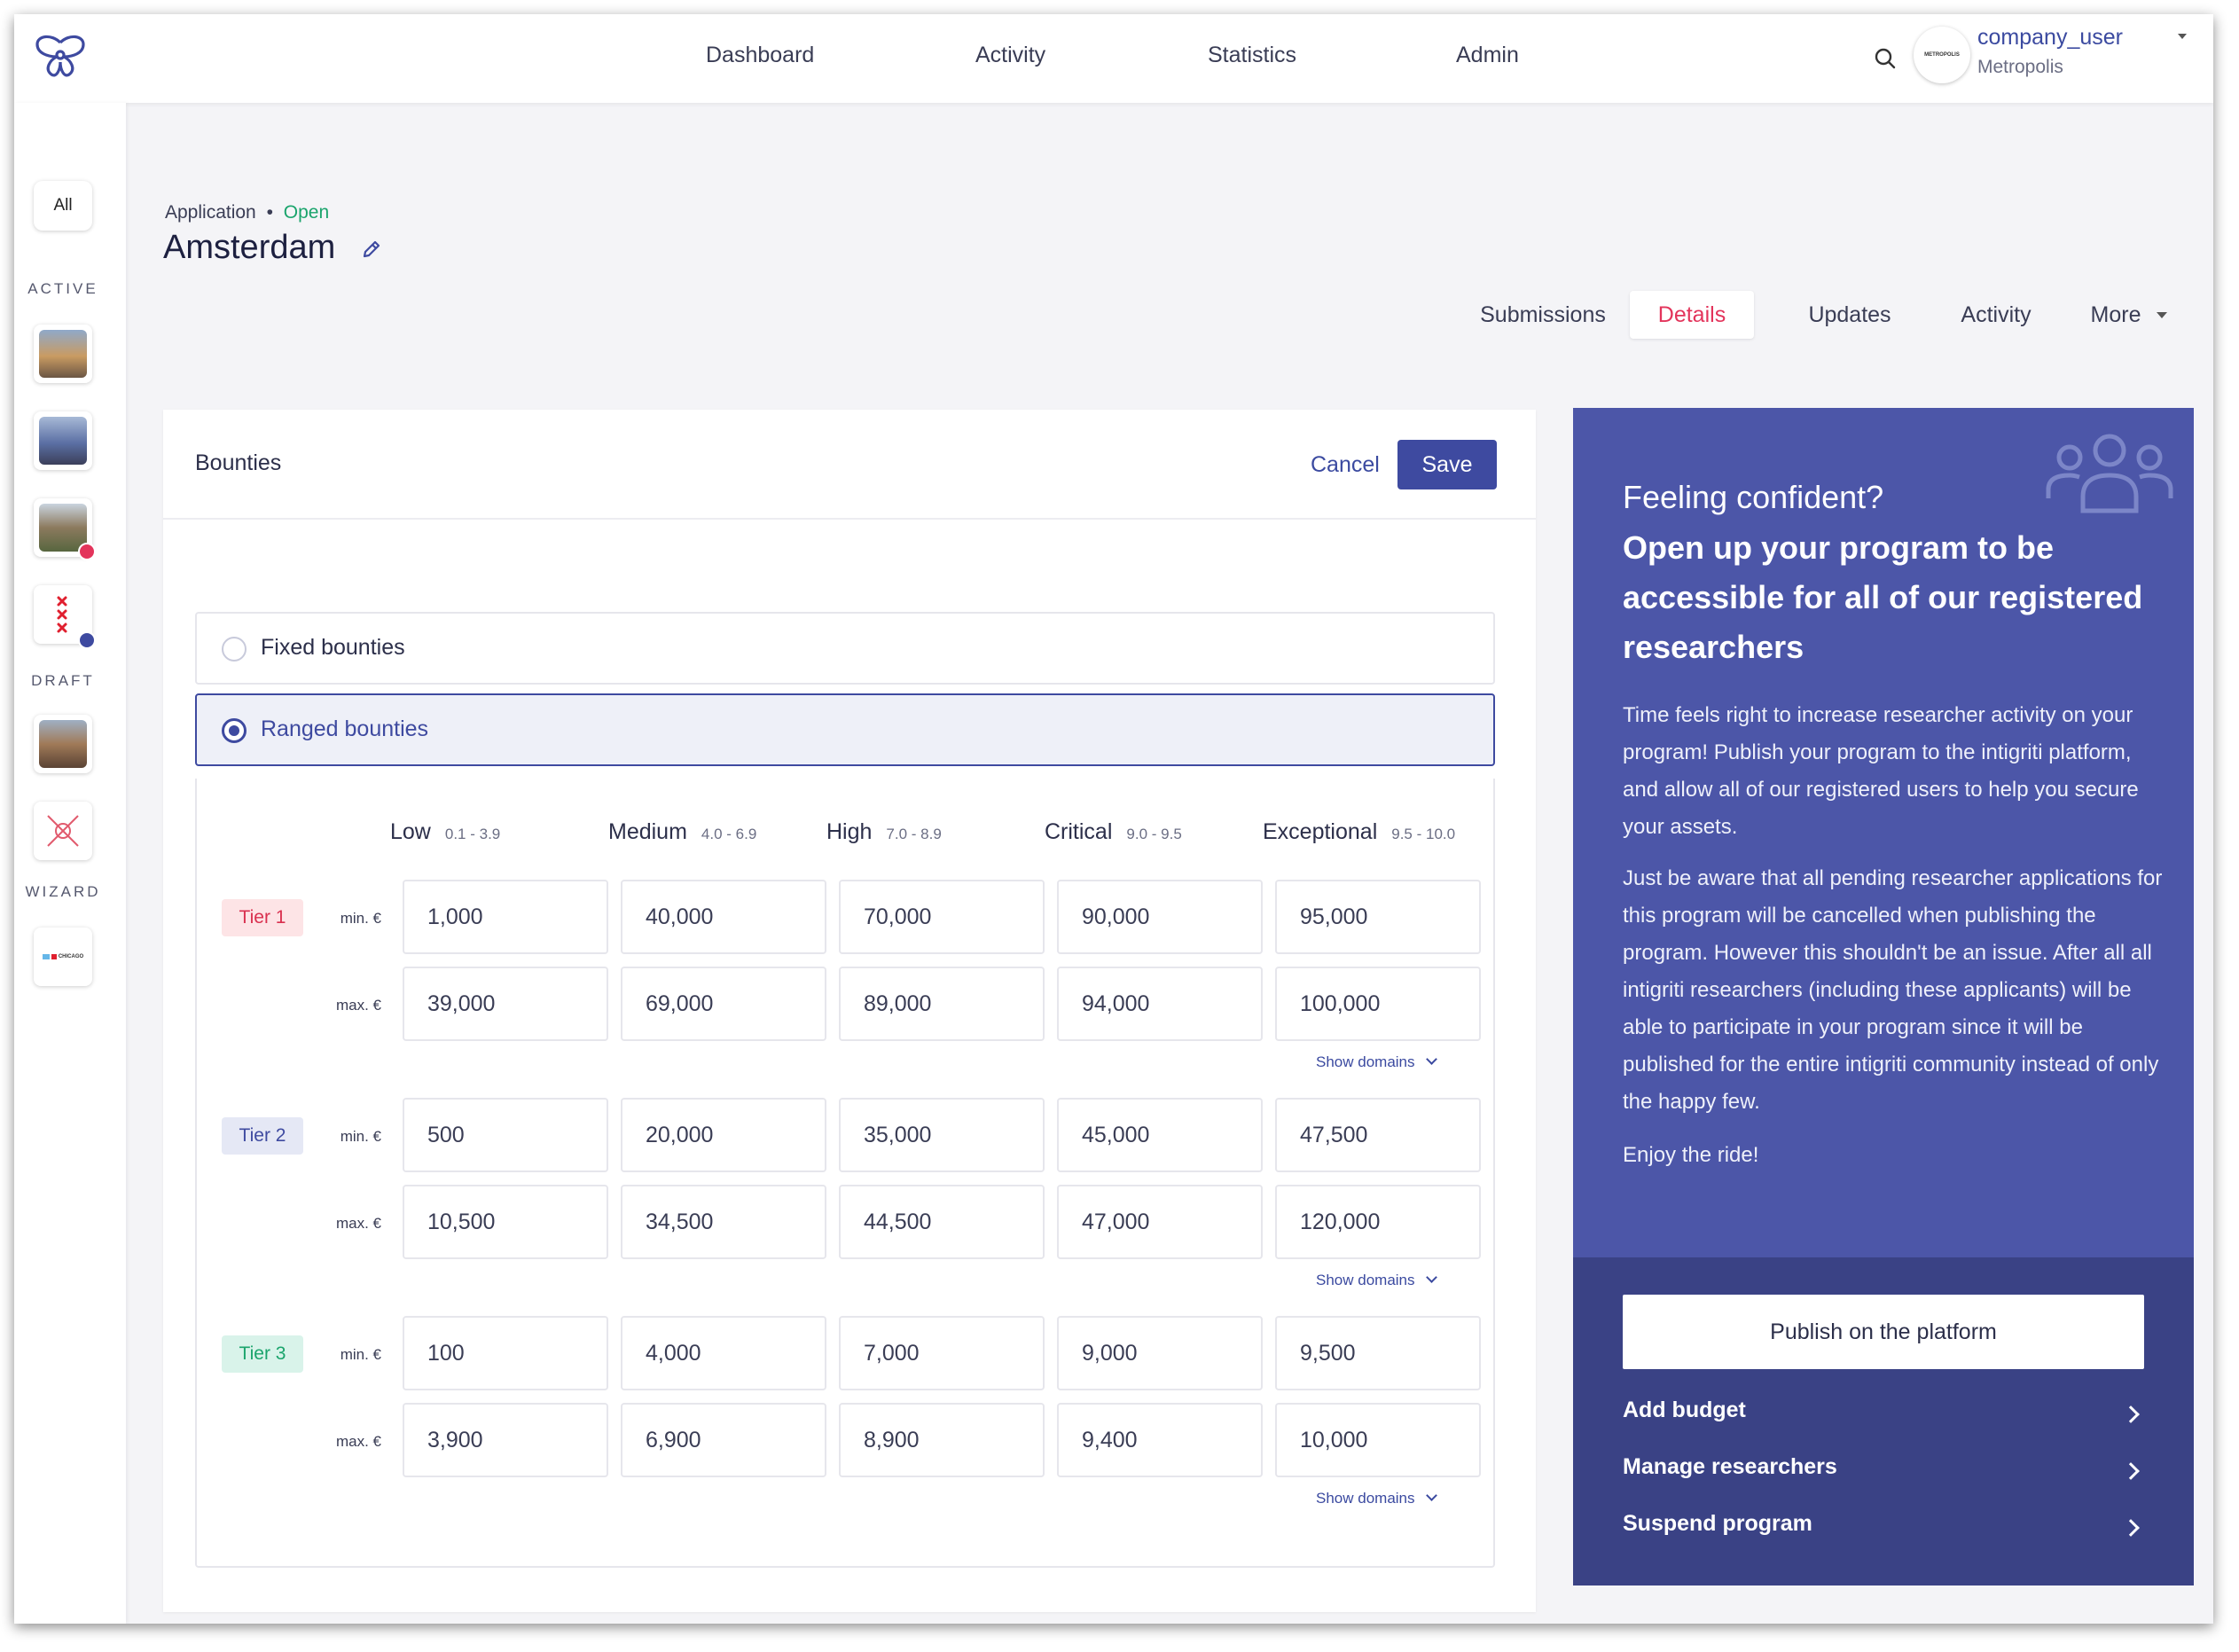 The image size is (2239, 1652). I want to click on nav-activity: Activity, so click(1010, 55).